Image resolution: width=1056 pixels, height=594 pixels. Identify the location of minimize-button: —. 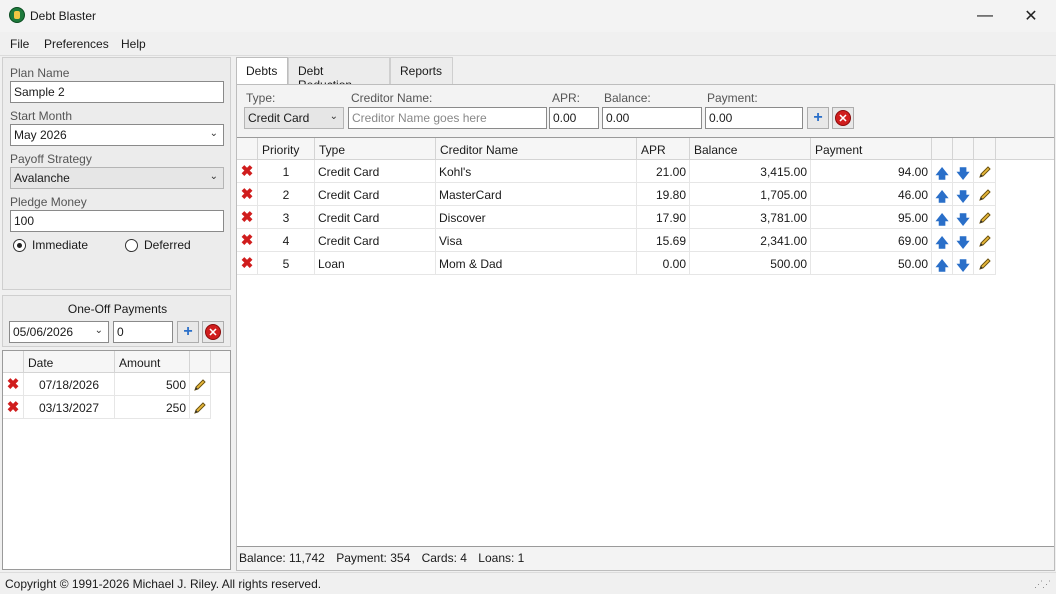
(985, 16).